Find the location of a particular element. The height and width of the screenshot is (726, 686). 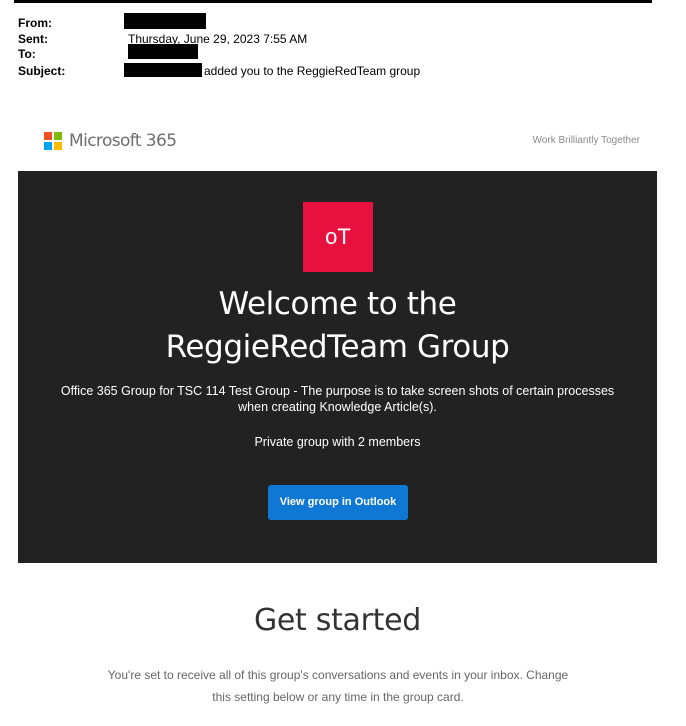

brand-tagline: Work Brilliantly Together is located at coordinates (586, 140).